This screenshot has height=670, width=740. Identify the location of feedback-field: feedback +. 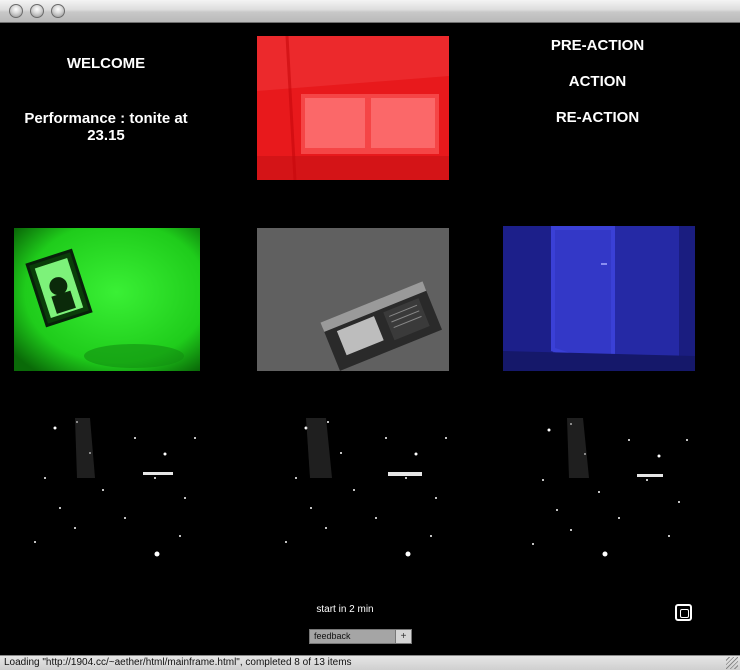
(360, 636).